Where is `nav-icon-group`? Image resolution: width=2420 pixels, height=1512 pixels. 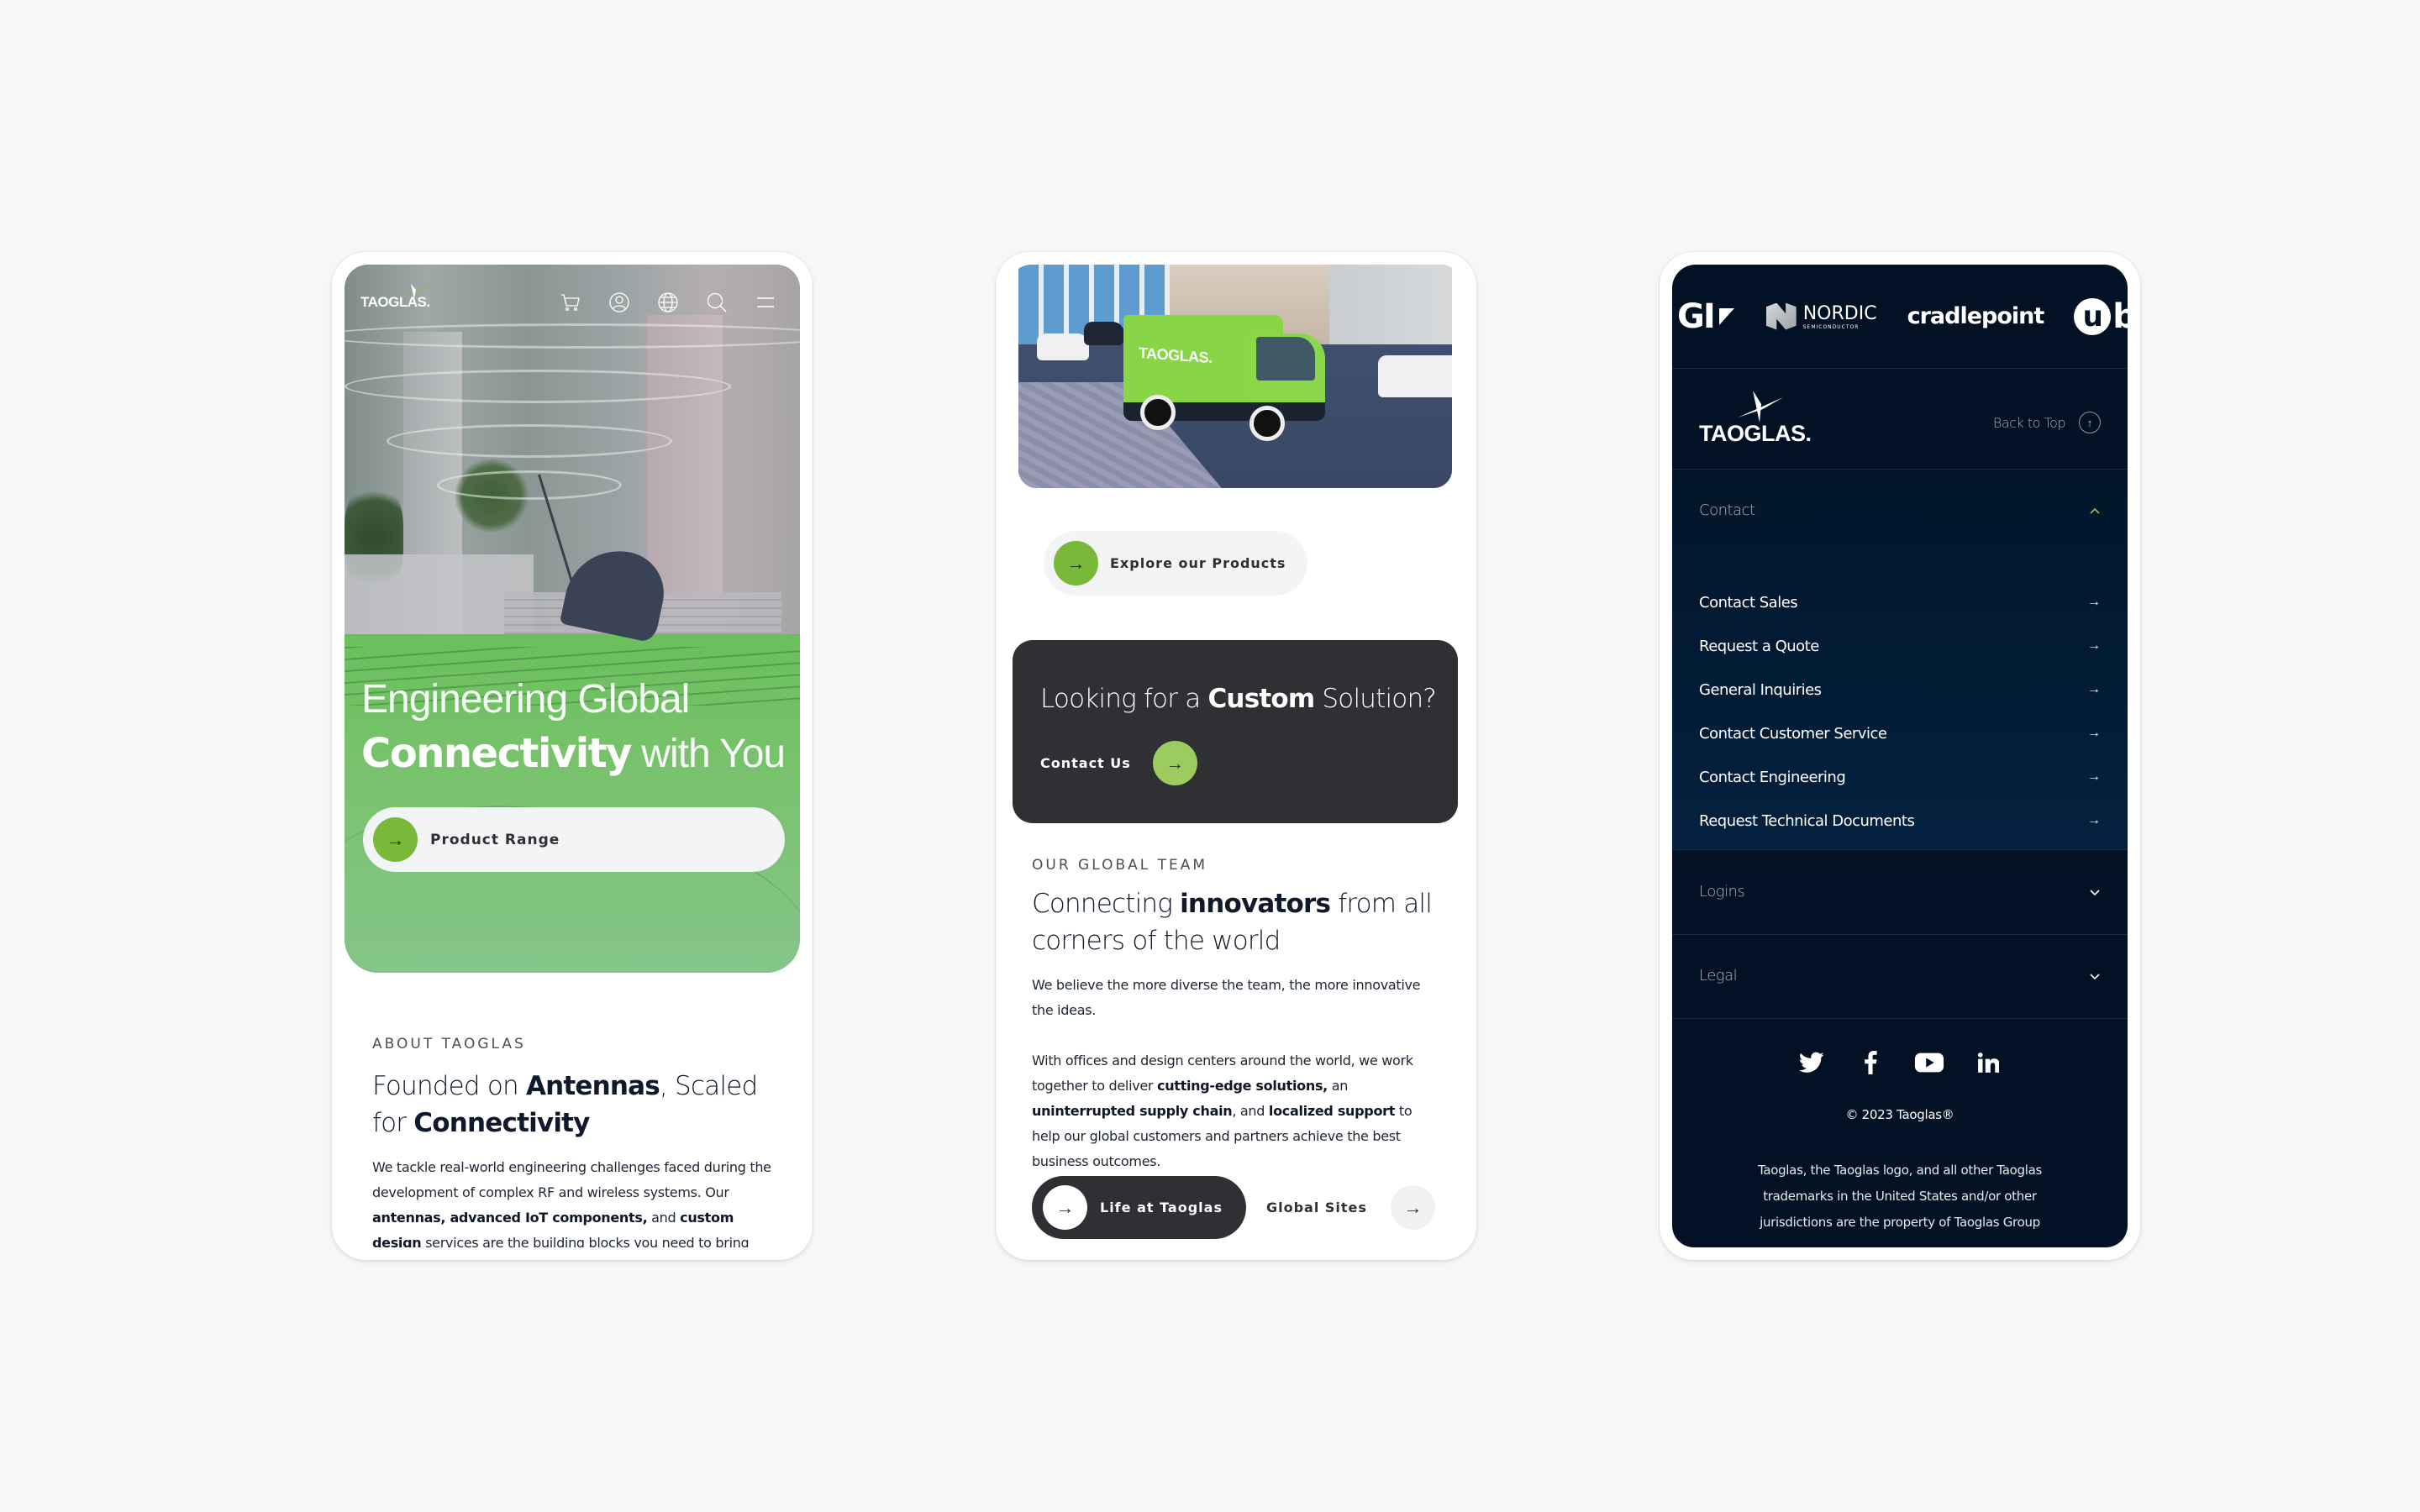
nav-icon-group is located at coordinates (668, 302).